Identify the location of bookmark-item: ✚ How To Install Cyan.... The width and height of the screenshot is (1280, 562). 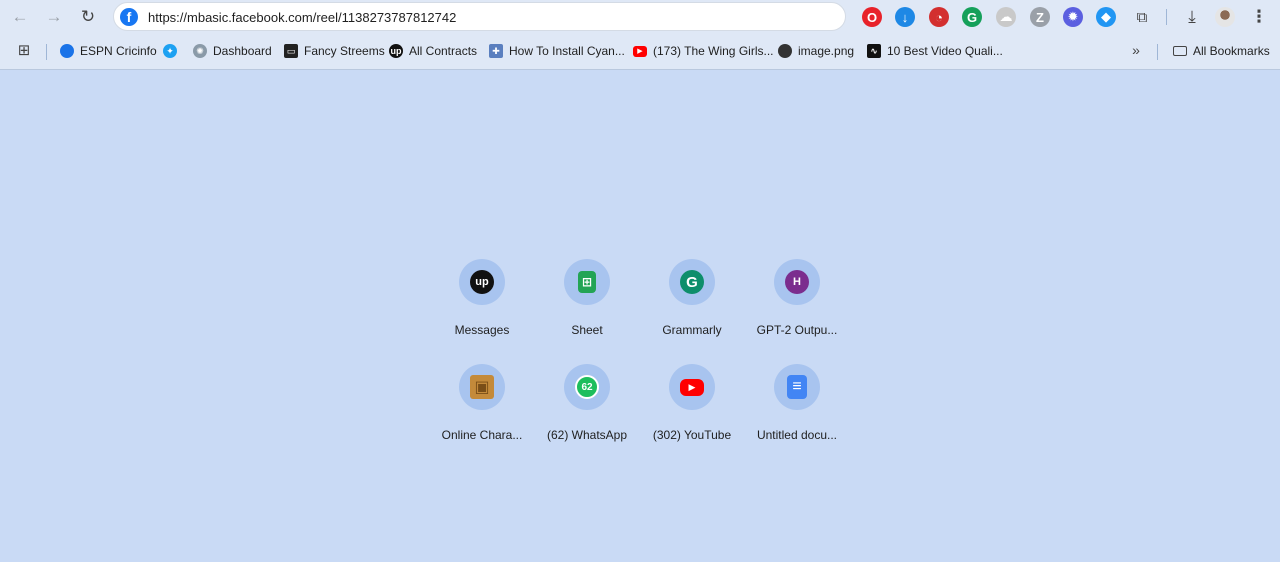
(557, 51).